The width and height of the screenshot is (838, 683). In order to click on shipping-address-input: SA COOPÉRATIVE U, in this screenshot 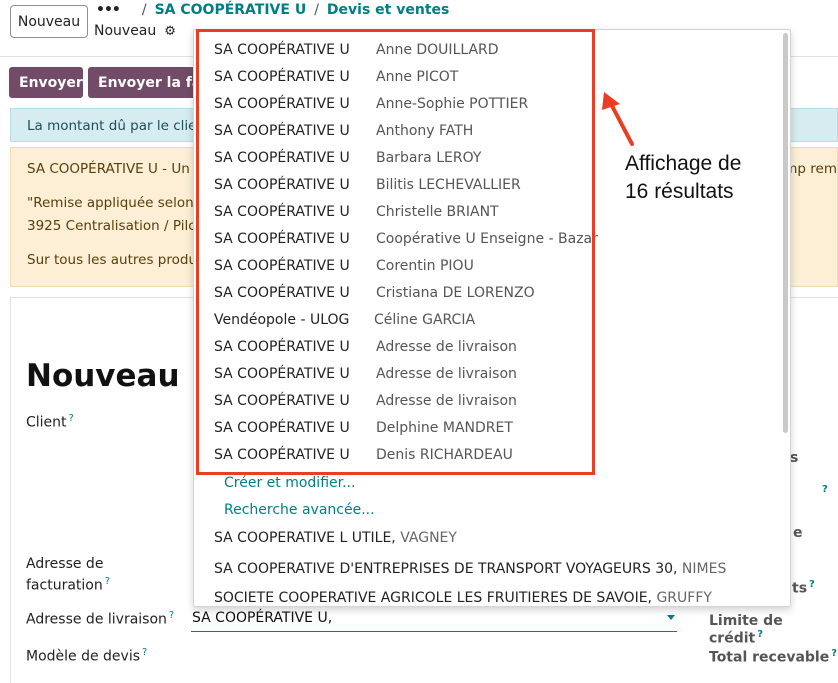, I will do `click(434, 621)`.